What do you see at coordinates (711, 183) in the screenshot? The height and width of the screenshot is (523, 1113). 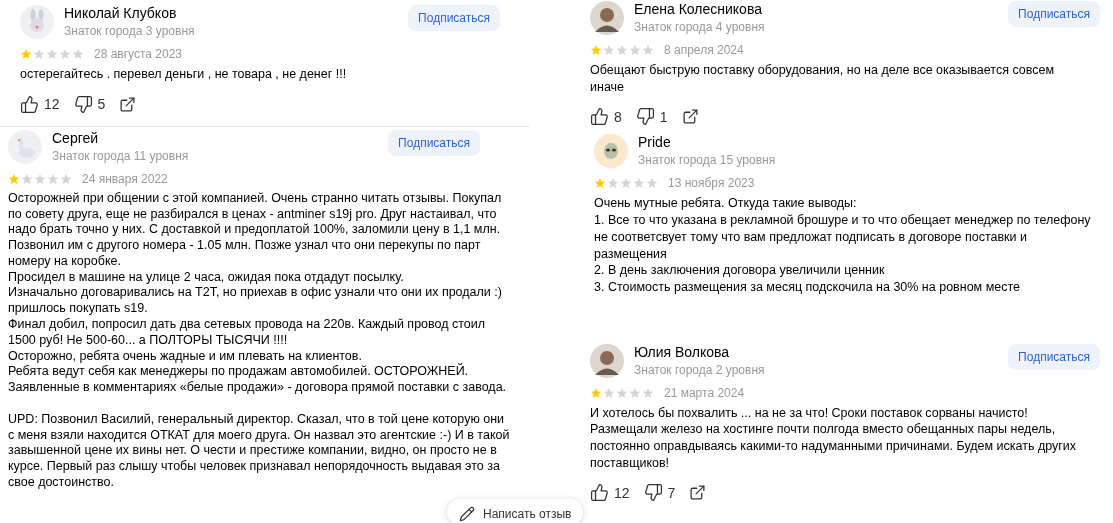 I see `review-date: 13 ноября 2023` at bounding box center [711, 183].